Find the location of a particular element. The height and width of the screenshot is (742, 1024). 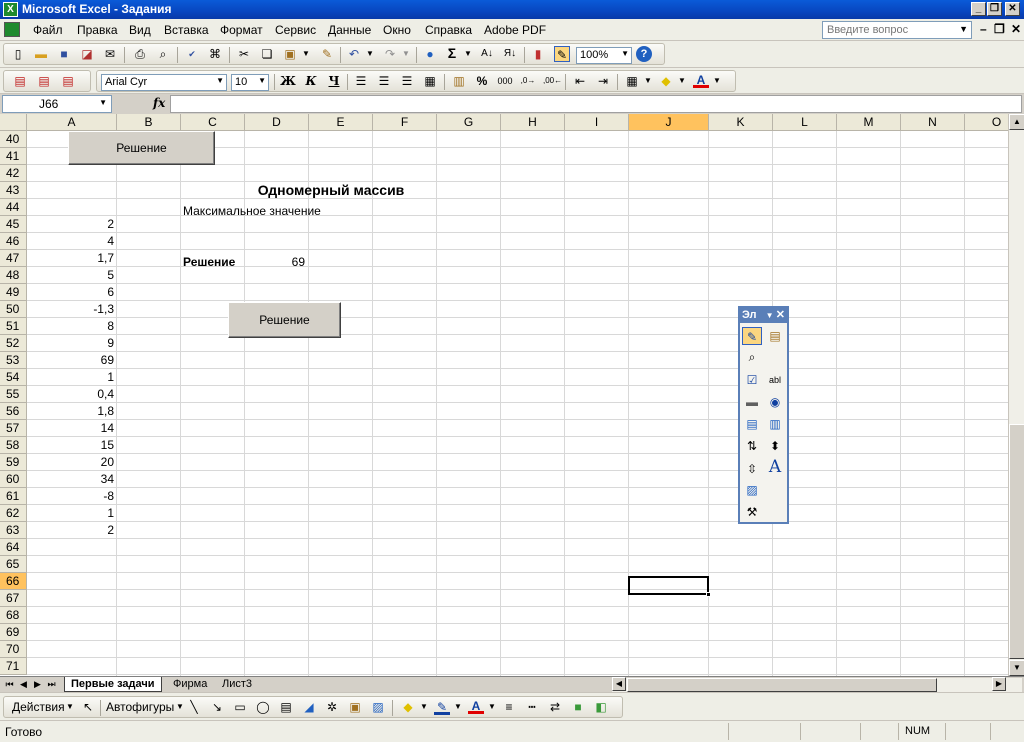

array-title: Одномерный массив is located at coordinates (301, 190).